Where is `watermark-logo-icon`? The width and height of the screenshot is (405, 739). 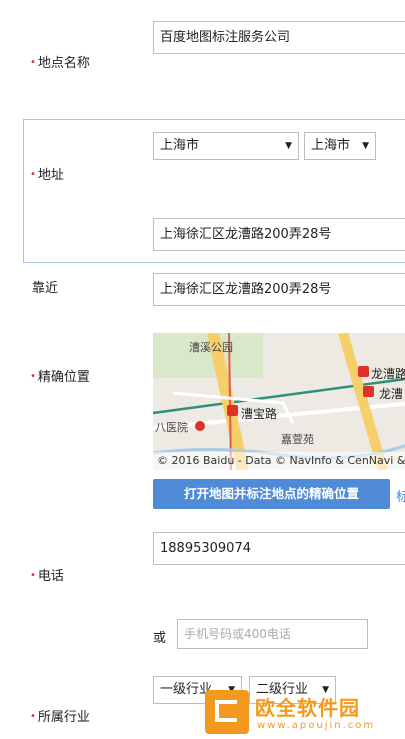
watermark-logo-icon is located at coordinates (227, 712).